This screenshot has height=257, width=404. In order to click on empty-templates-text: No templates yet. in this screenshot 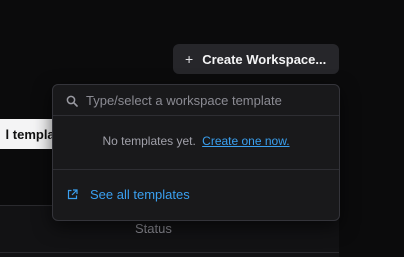, I will do `click(149, 141)`.